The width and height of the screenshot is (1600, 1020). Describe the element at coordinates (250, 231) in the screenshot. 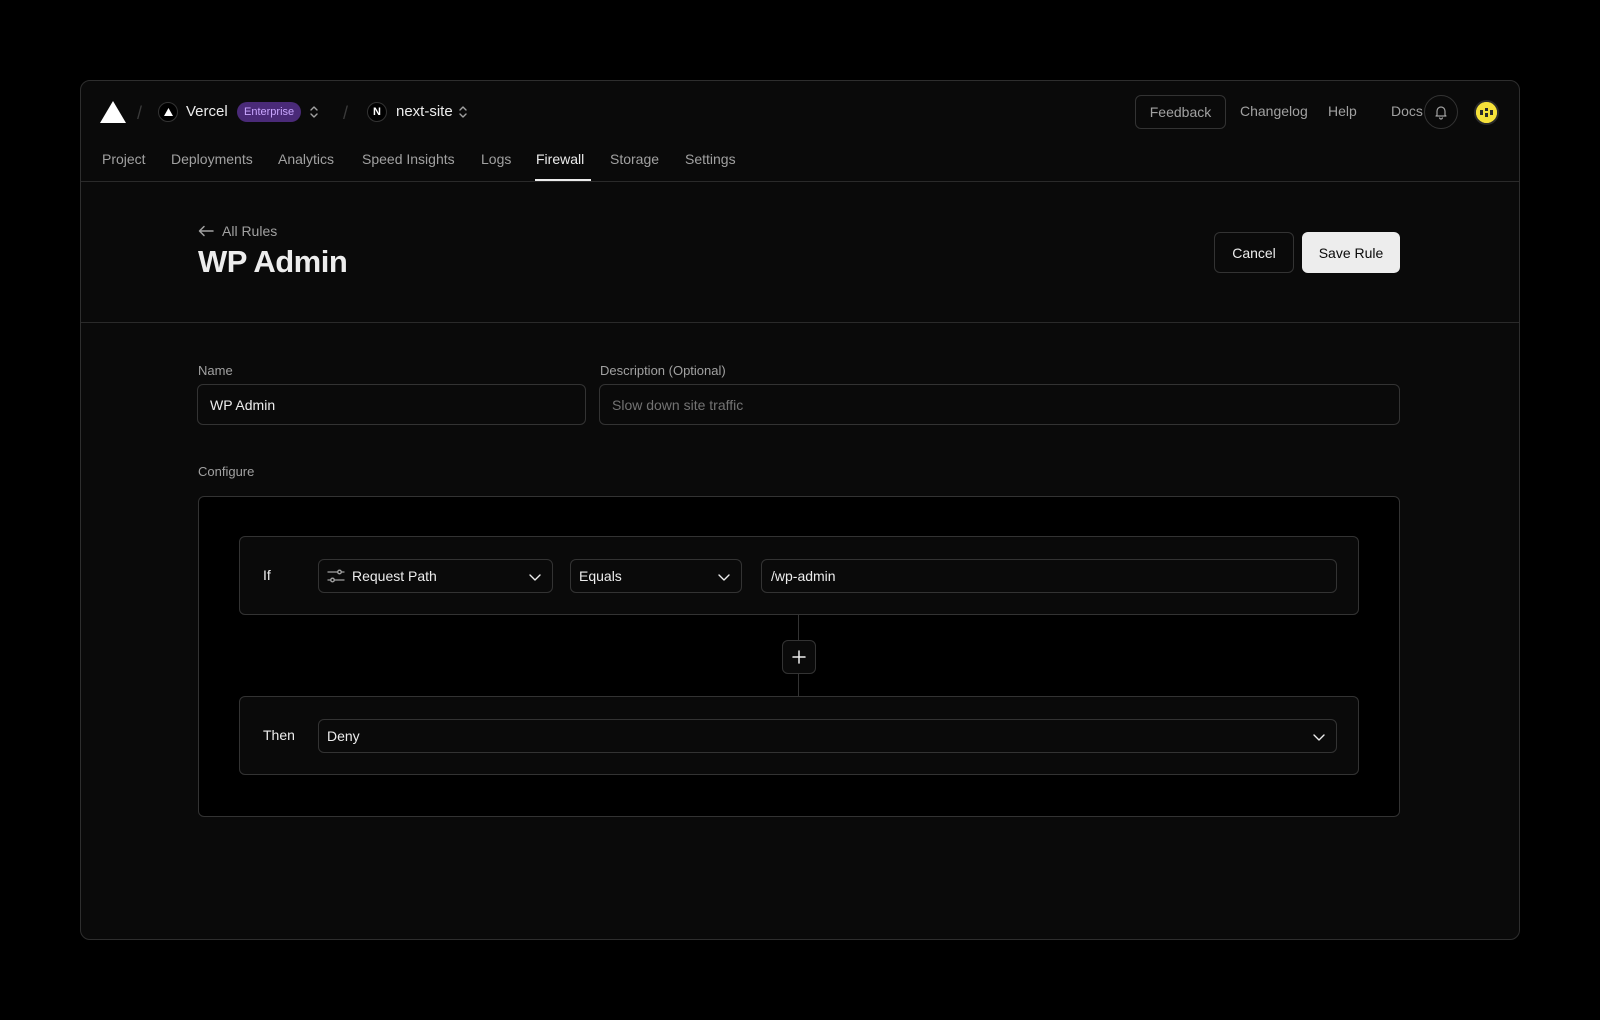

I see `back-link-label: All Rules` at that location.